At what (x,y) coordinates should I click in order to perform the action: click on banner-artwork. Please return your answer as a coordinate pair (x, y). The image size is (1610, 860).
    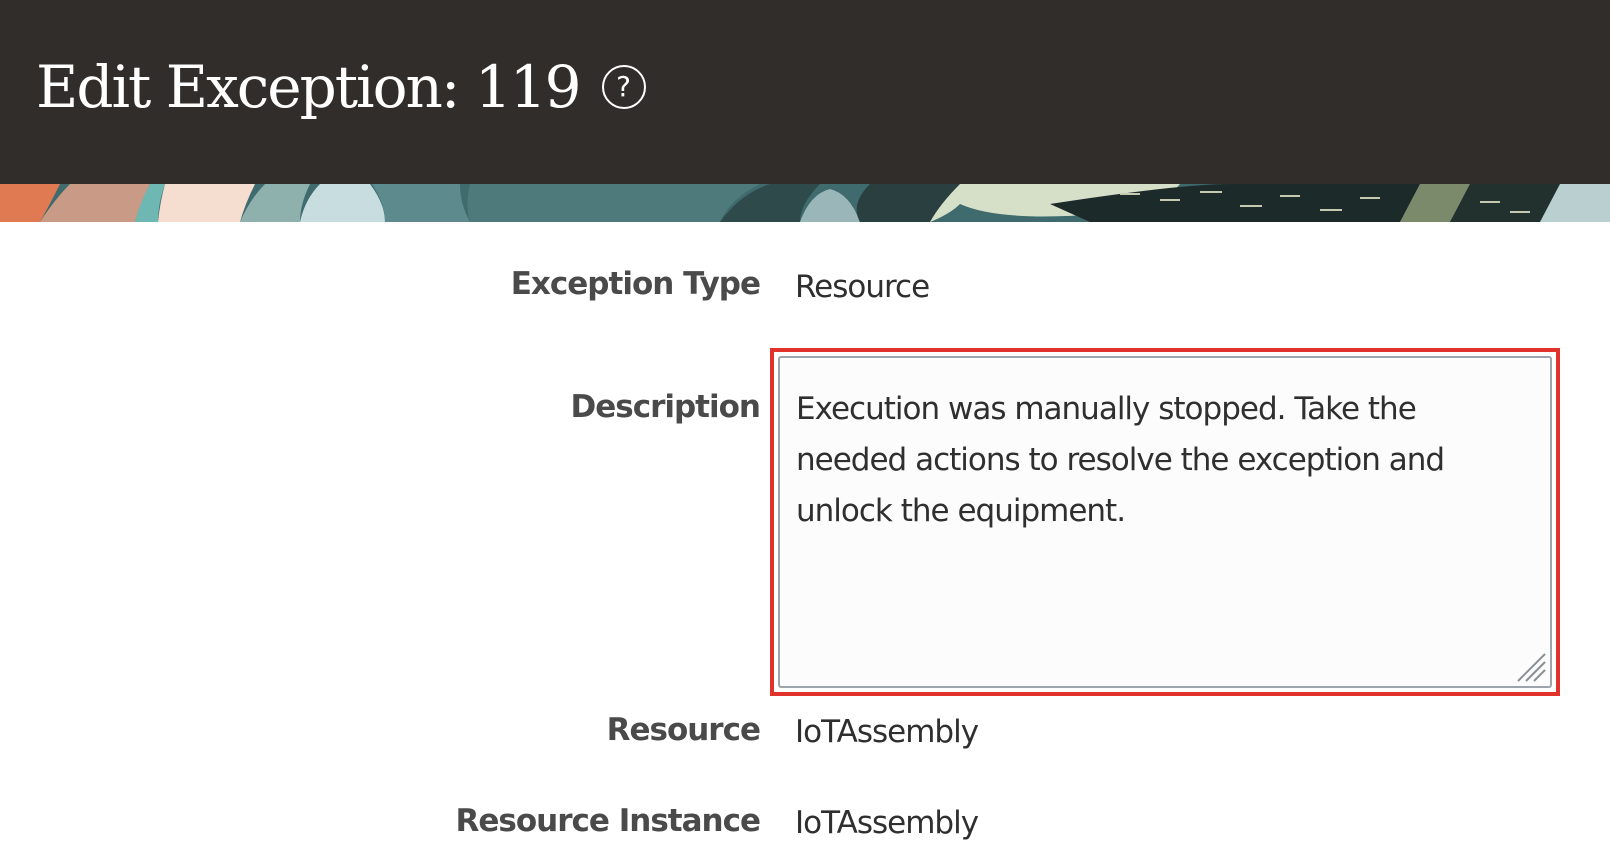
    Looking at the image, I should click on (805, 203).